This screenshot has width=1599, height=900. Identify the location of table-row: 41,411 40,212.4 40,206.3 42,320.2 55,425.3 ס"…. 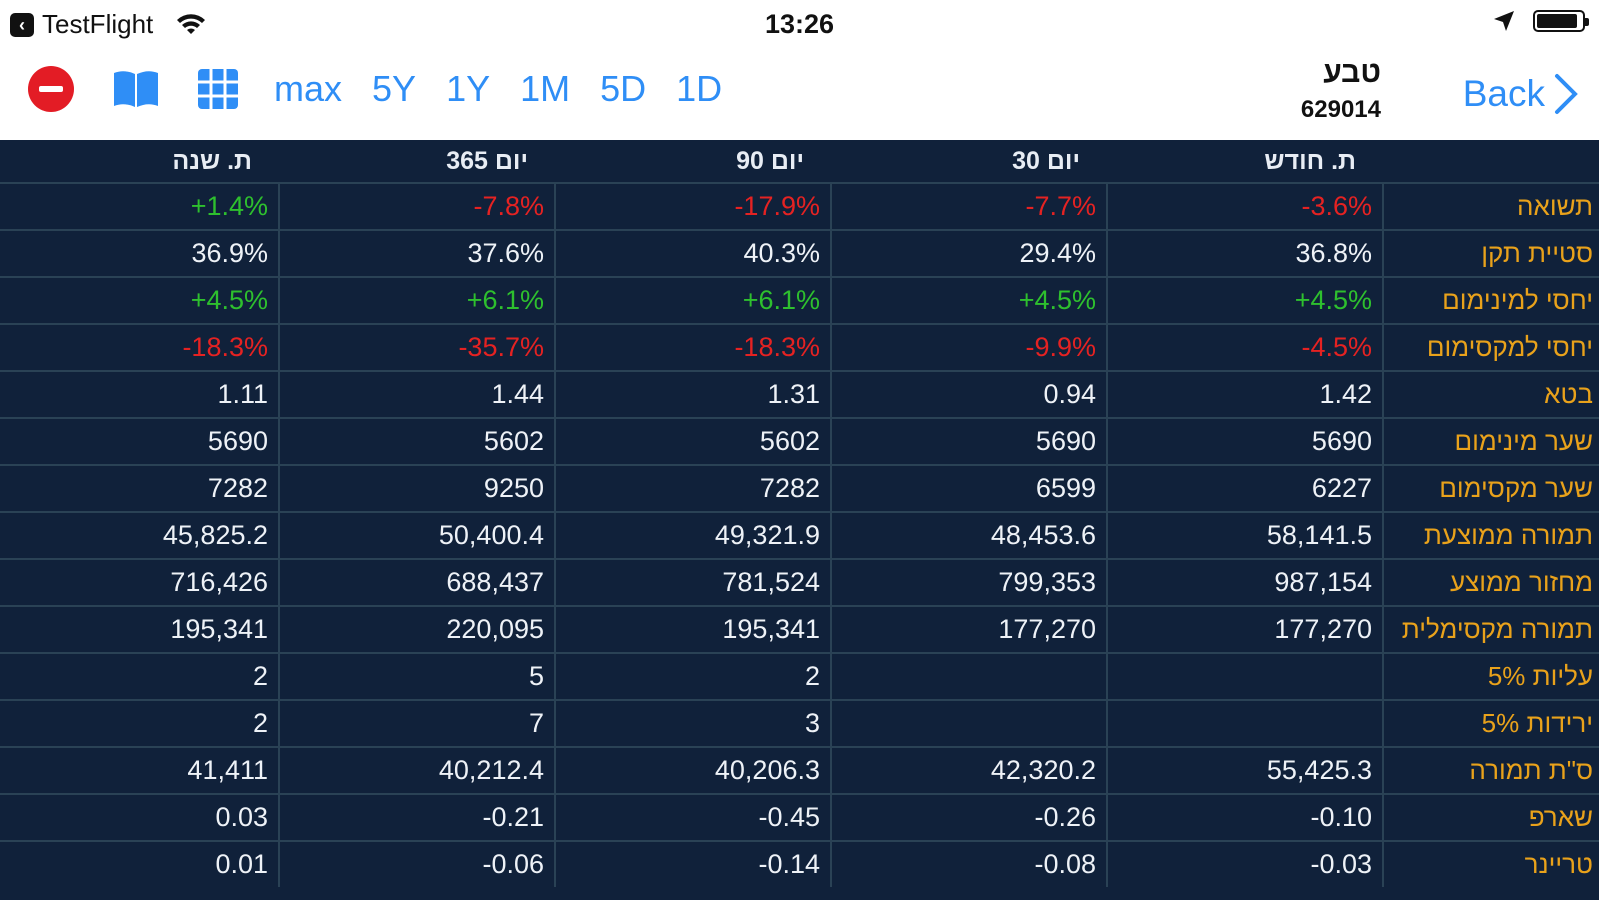
(799, 769).